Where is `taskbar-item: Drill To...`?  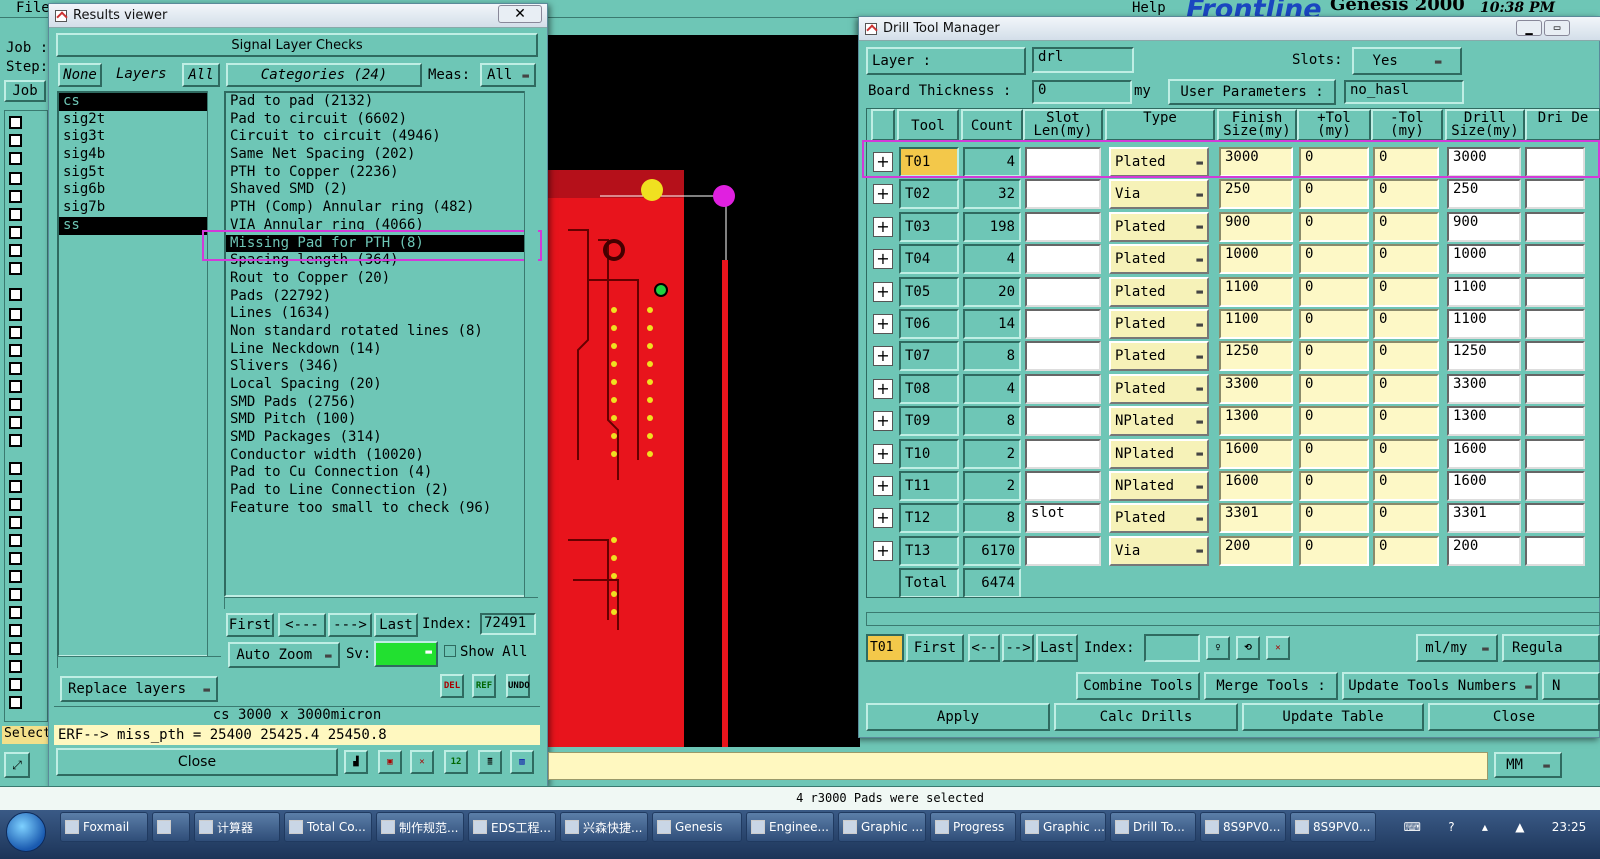
taskbar-item: Drill To... is located at coordinates (1153, 827).